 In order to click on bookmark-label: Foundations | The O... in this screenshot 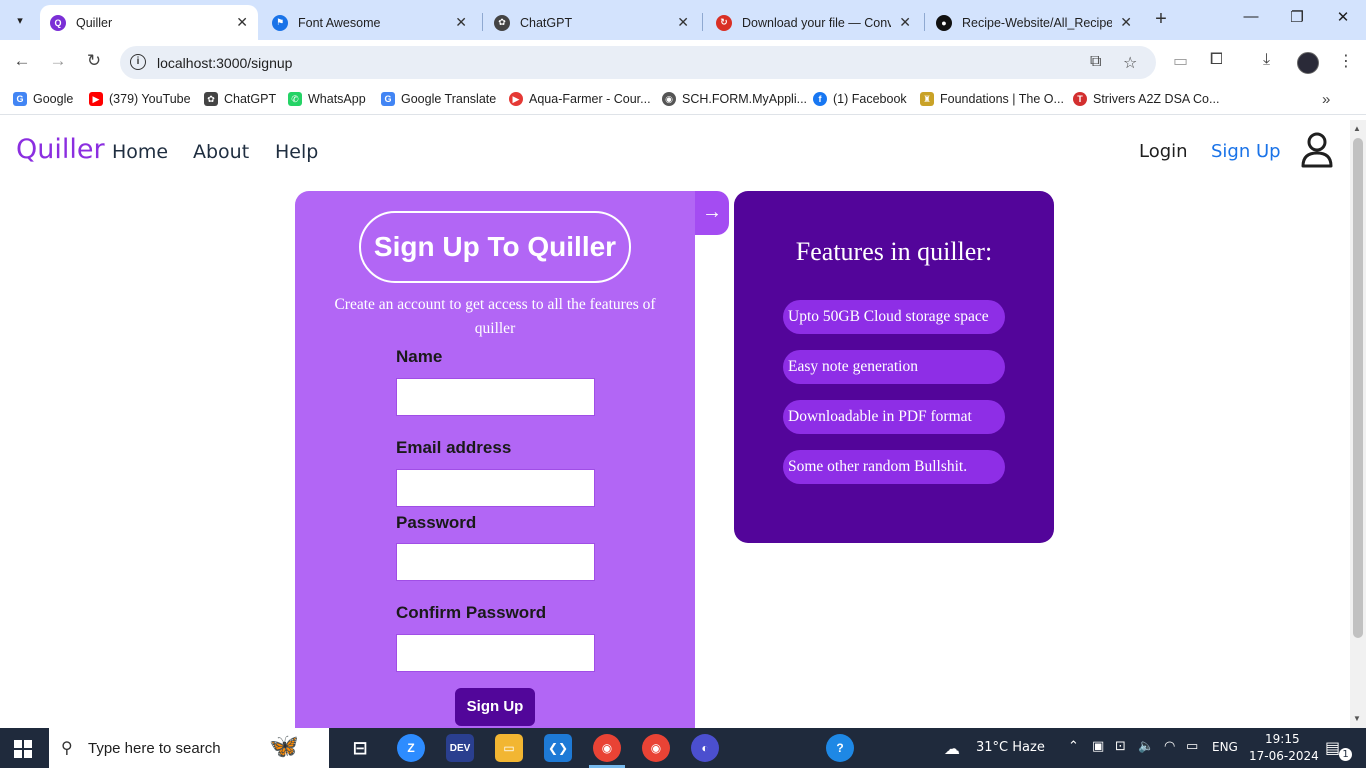, I will do `click(1002, 99)`.